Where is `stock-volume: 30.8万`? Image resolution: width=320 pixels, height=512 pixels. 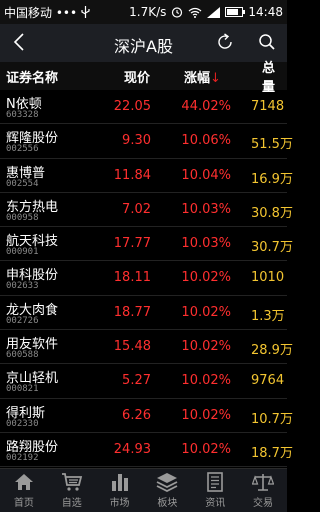 stock-volume: 30.8万 is located at coordinates (272, 213).